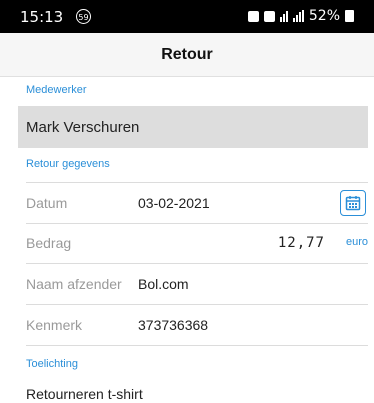 The width and height of the screenshot is (374, 403). What do you see at coordinates (283, 16) in the screenshot?
I see `wifi-icon` at bounding box center [283, 16].